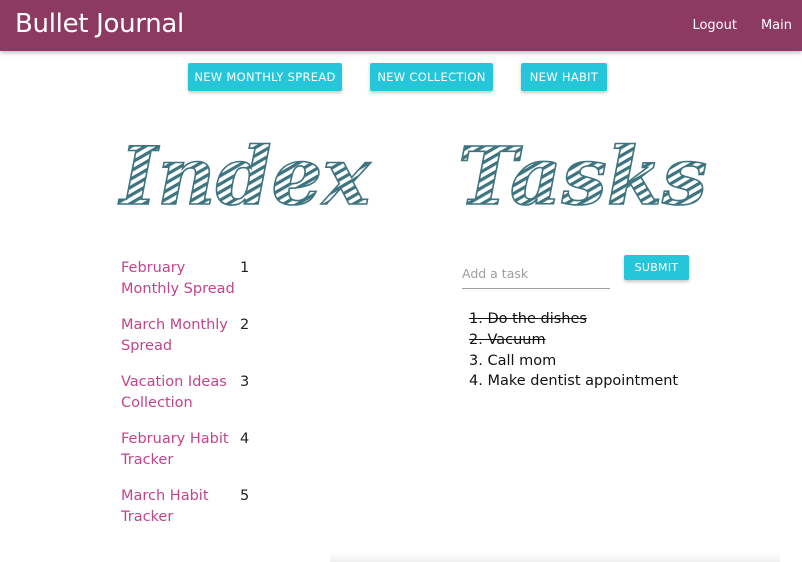 The image size is (802, 562). I want to click on index-entry-link: March Monthly Spread, so click(180, 335).